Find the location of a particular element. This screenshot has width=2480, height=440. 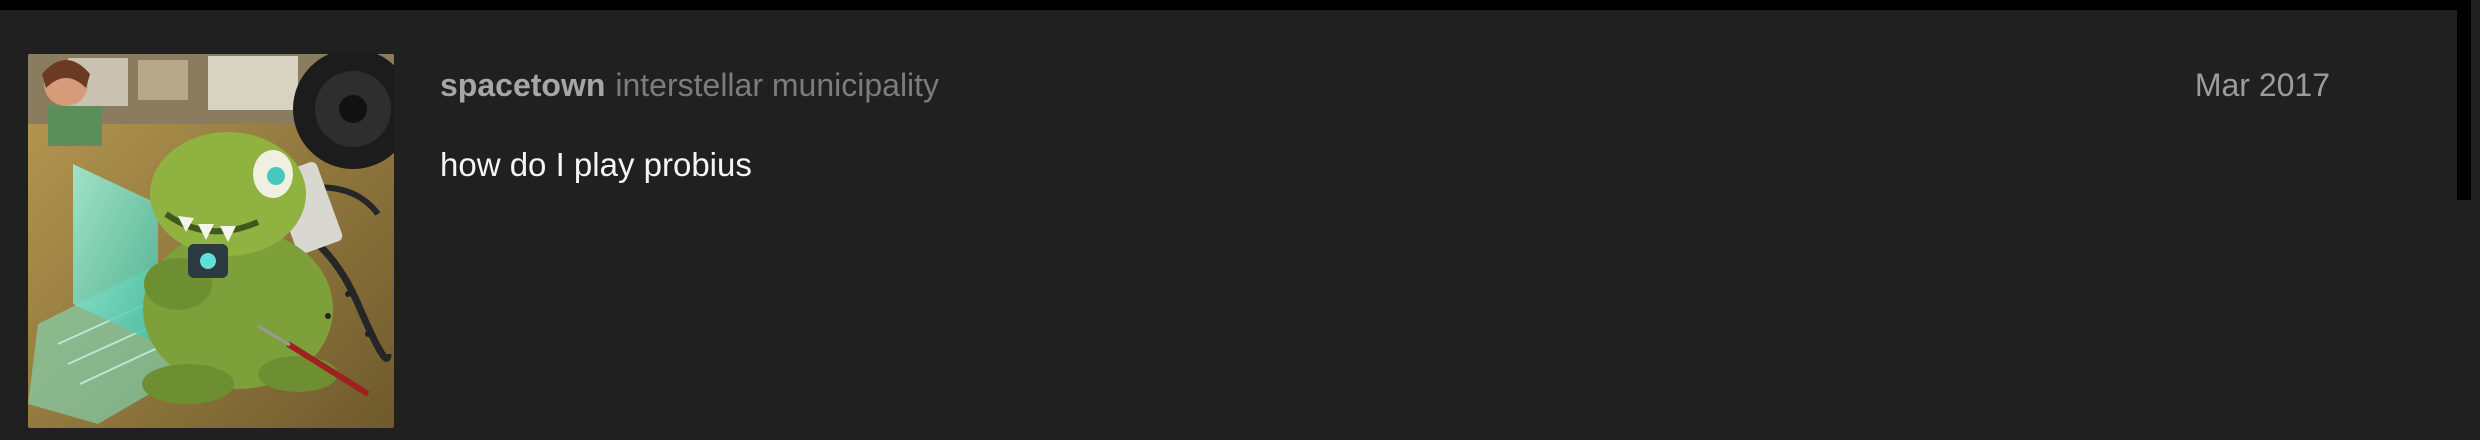

user-avatar is located at coordinates (211, 241).